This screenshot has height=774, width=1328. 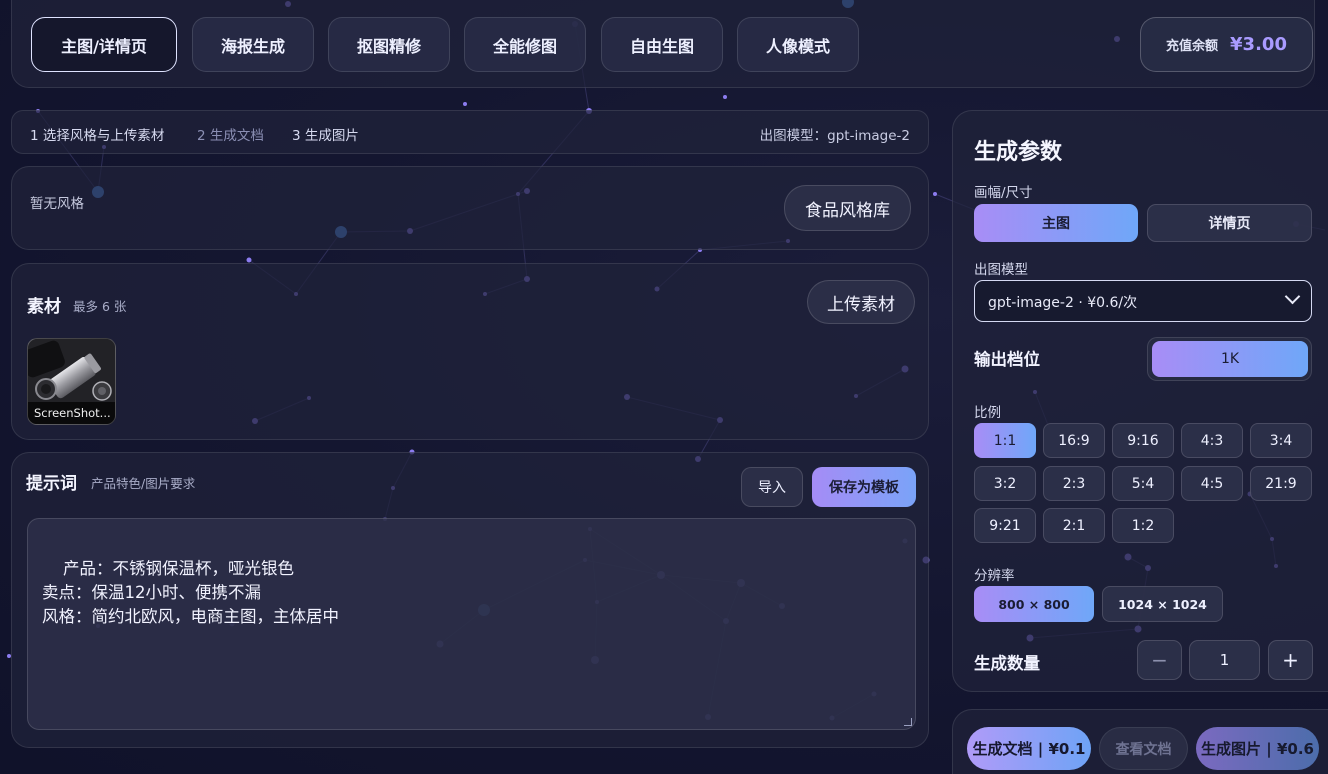 What do you see at coordinates (1257, 748) in the screenshot?
I see `generate-image-button: 生成图片 | ¥0.6` at bounding box center [1257, 748].